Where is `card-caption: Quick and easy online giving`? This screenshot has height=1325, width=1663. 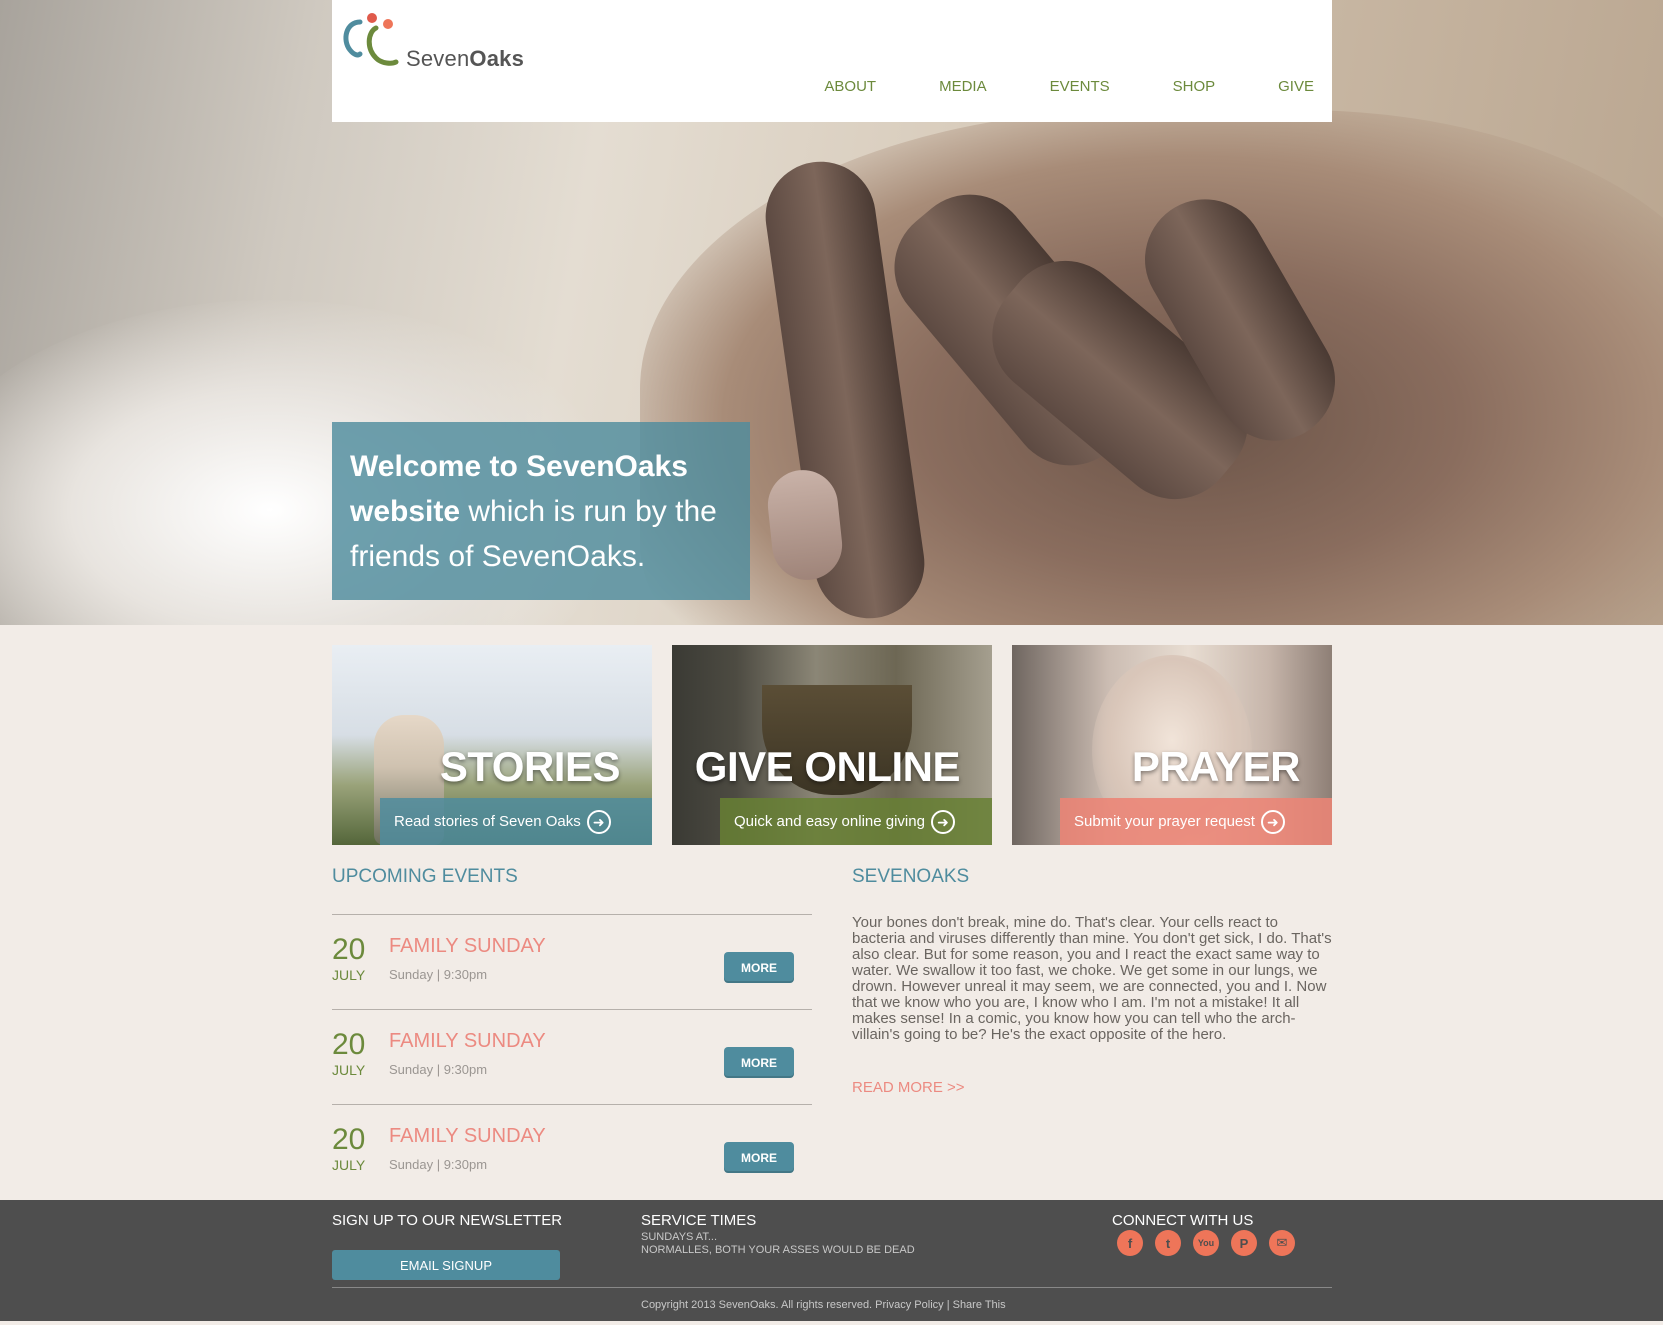 card-caption: Quick and easy online giving is located at coordinates (829, 821).